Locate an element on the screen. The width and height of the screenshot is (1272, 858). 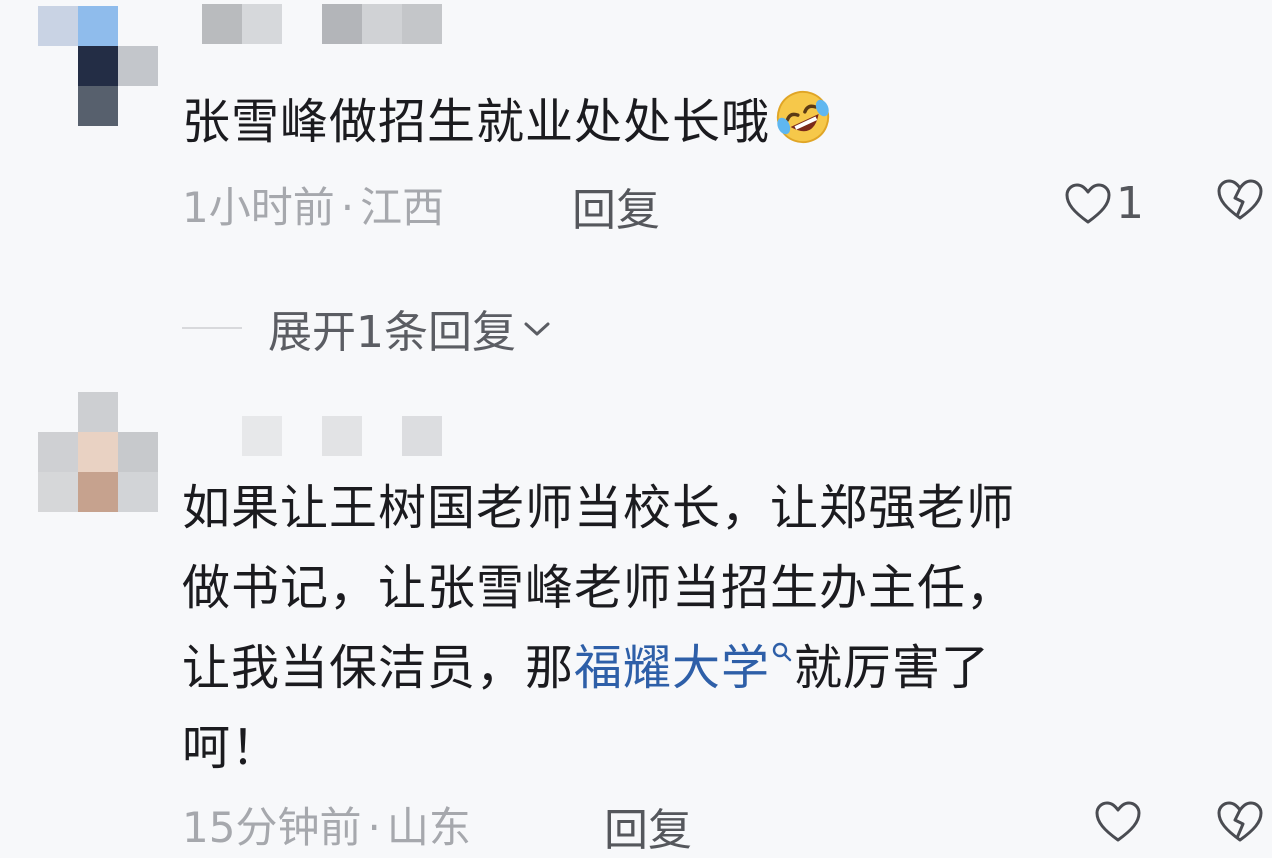
chevron-down-icon is located at coordinates (537, 329).